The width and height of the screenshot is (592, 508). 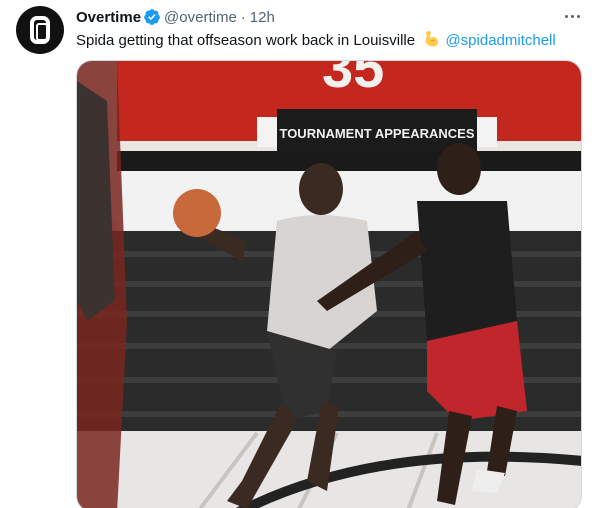 I want to click on more-options-button, so click(x=572, y=16).